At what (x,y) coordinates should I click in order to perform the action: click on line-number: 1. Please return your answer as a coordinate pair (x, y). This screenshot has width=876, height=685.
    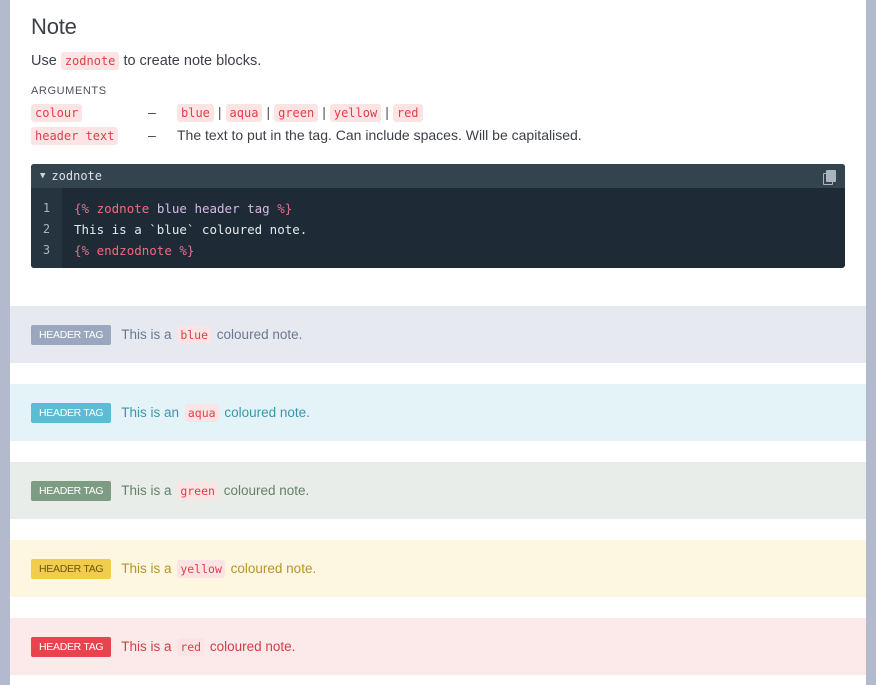
    Looking at the image, I should click on (46, 208).